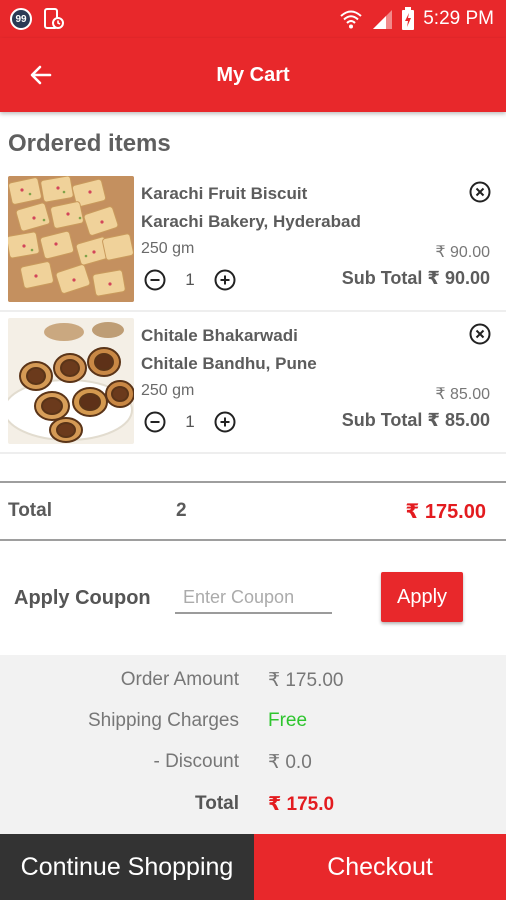 The image size is (506, 900). I want to click on item-count: 2, so click(181, 510).